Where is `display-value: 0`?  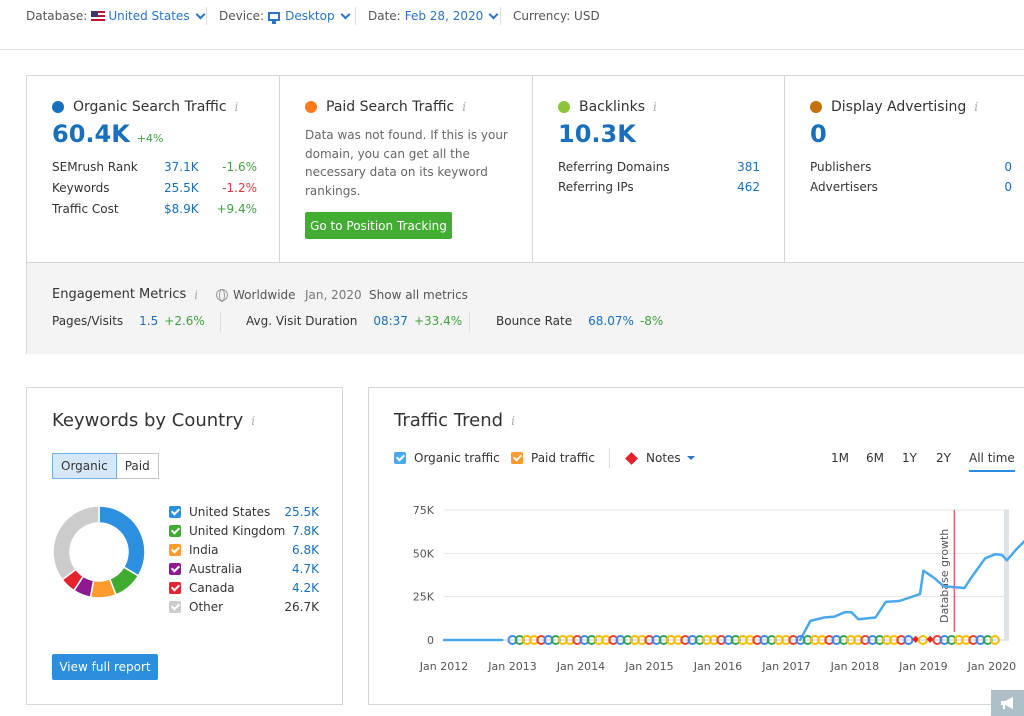
display-value: 0 is located at coordinates (818, 134).